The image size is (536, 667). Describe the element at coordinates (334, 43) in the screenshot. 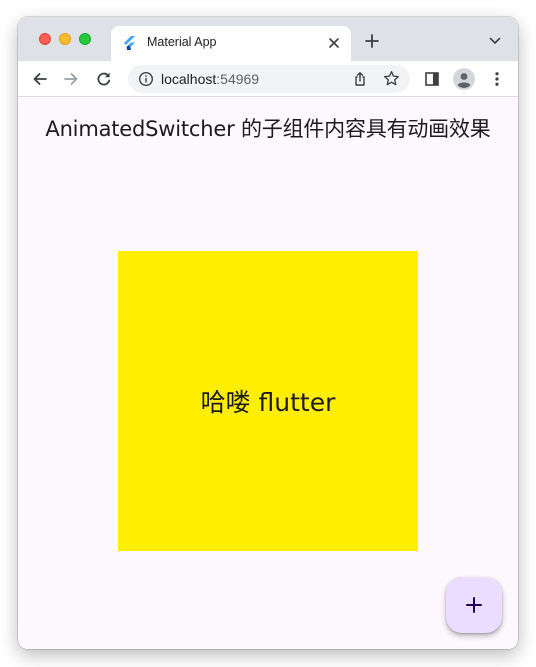

I see `close-icon` at that location.